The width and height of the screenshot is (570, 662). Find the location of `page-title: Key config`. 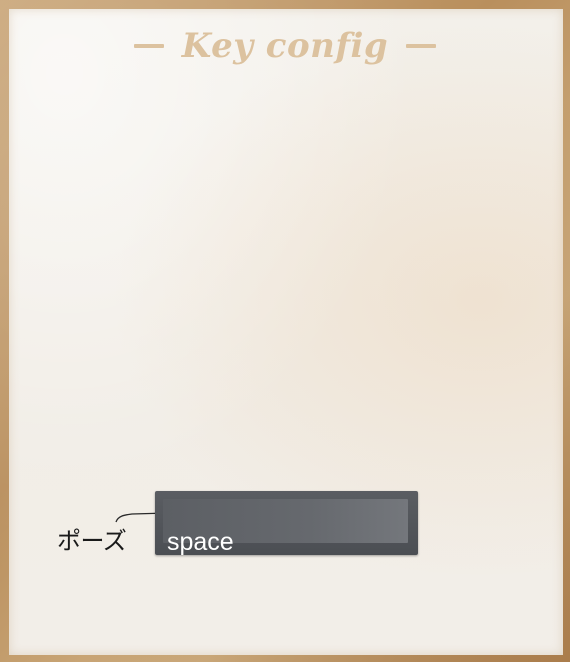

page-title: Key config is located at coordinates (285, 46).